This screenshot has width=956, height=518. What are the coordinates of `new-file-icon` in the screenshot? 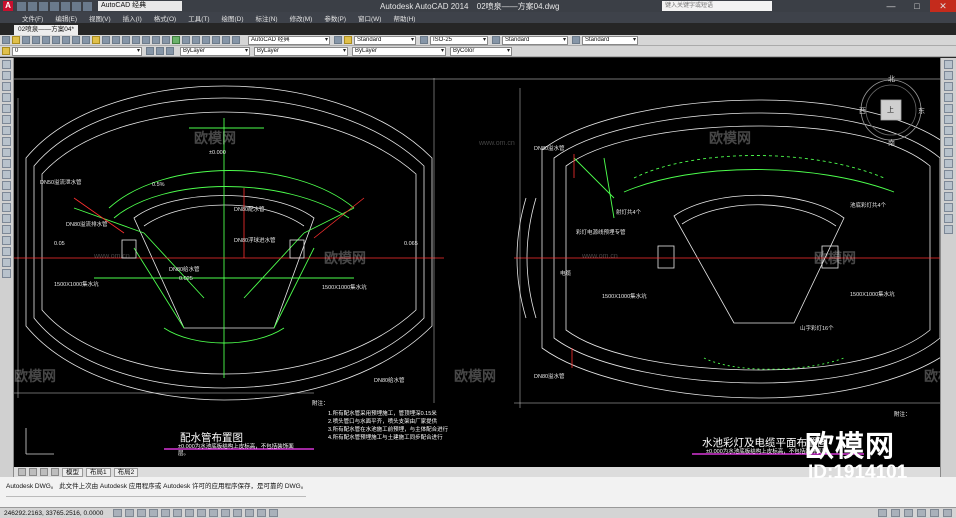 It's located at (21, 6).